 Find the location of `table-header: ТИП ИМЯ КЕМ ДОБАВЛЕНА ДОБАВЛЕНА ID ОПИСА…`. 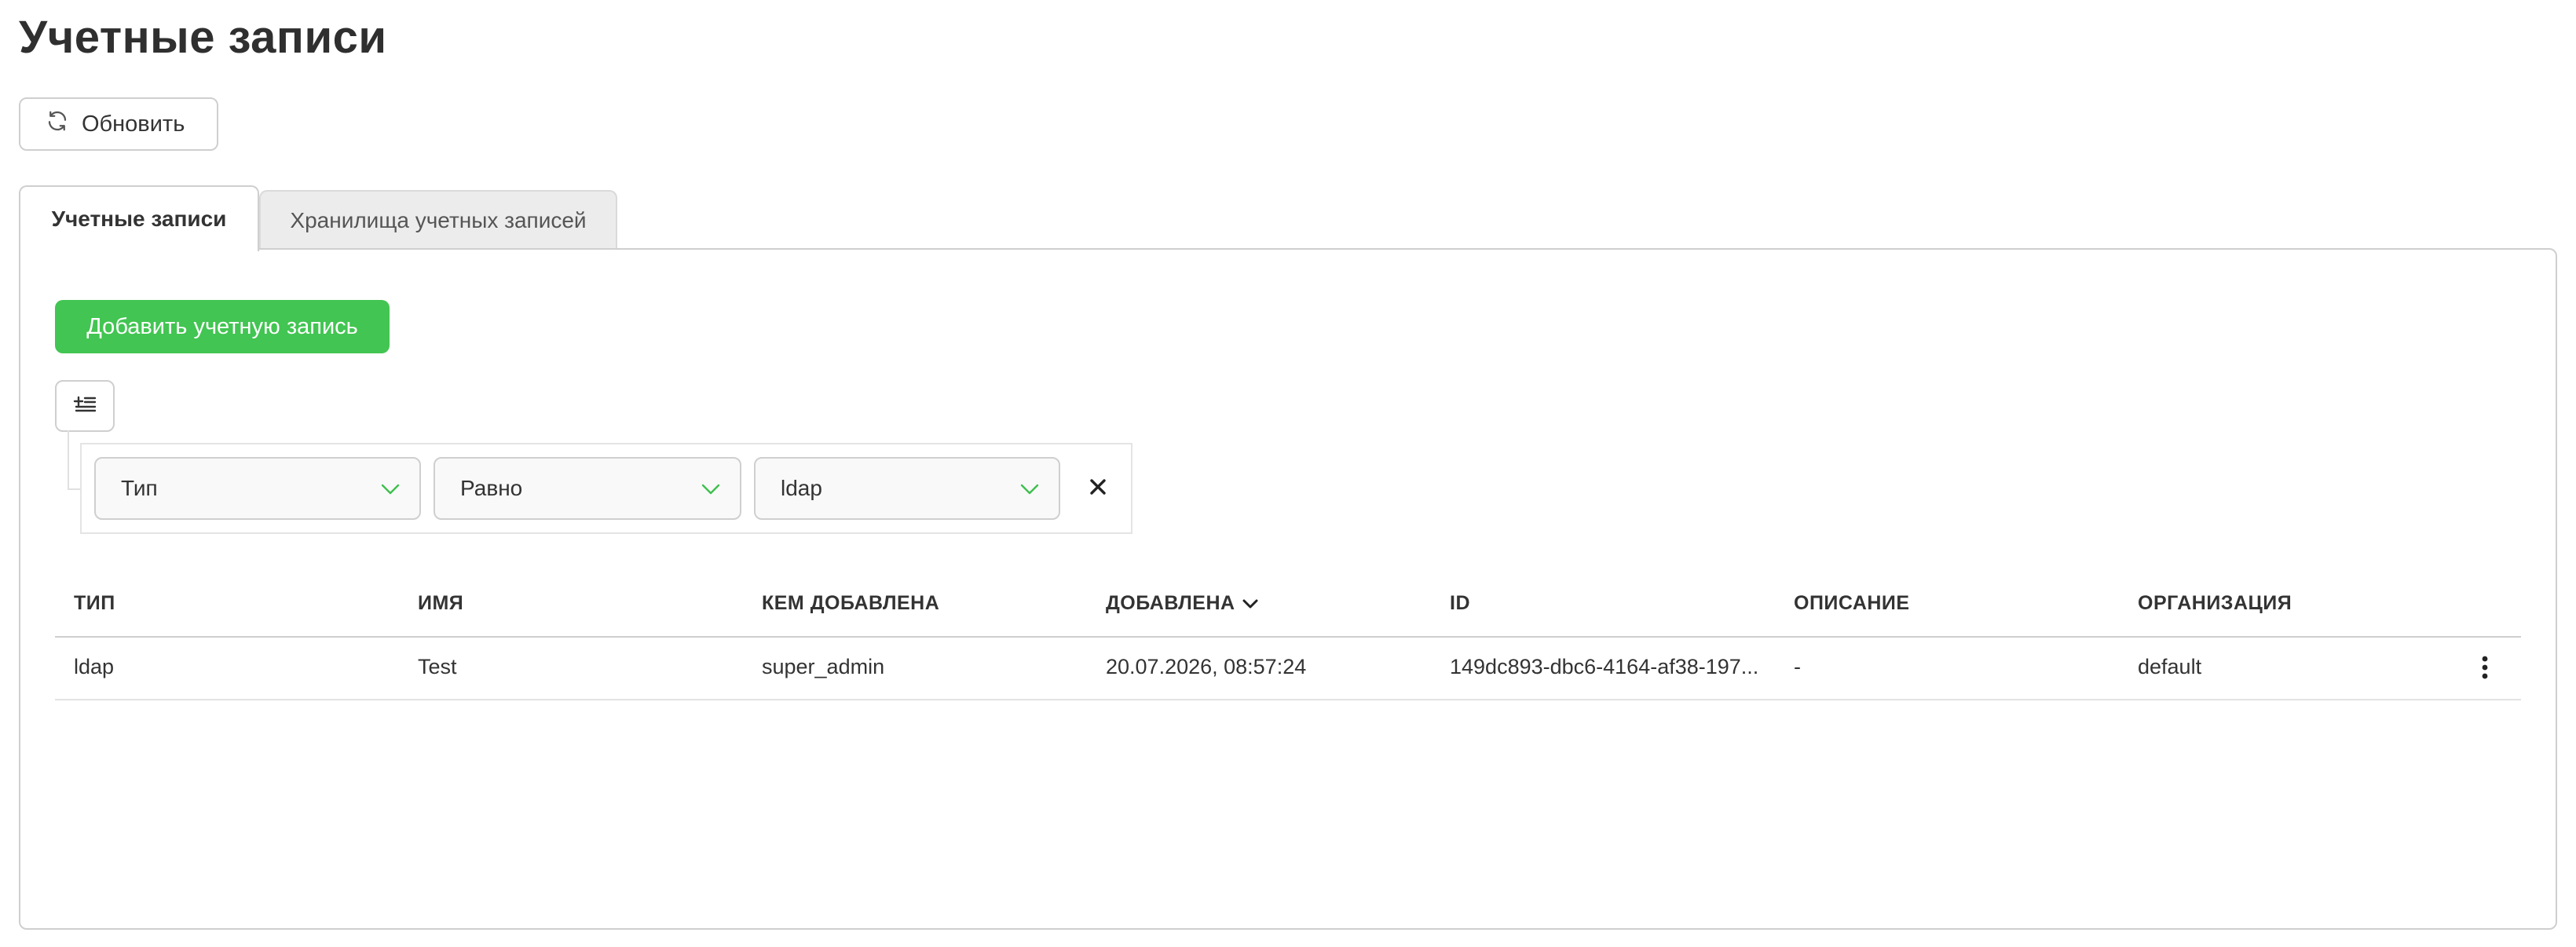

table-header: ТИП ИМЯ КЕМ ДОБАВЛЕНА ДОБАВЛЕНА ID ОПИСА… is located at coordinates (1288, 605).